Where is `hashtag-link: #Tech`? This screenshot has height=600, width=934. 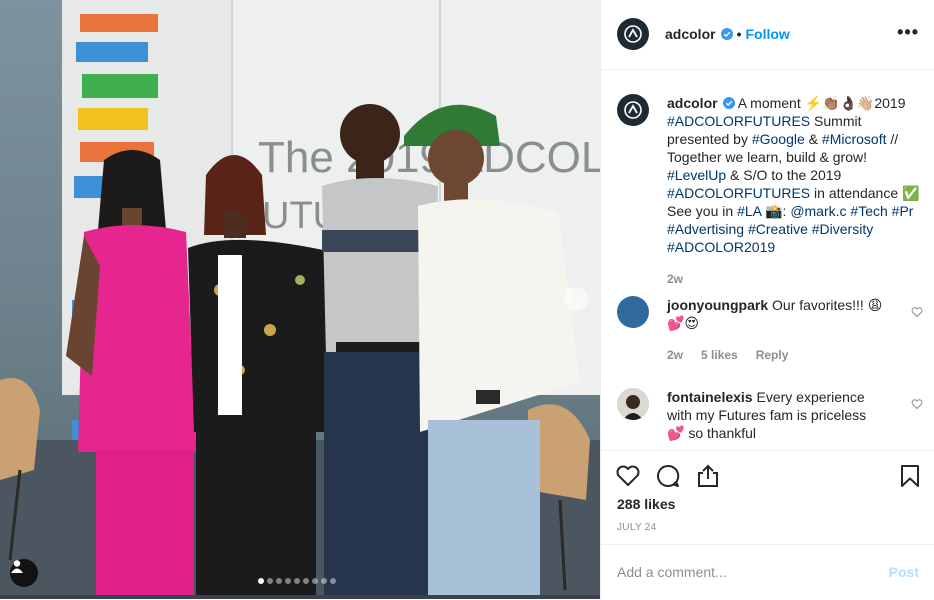
hashtag-link: #Tech is located at coordinates (868, 211).